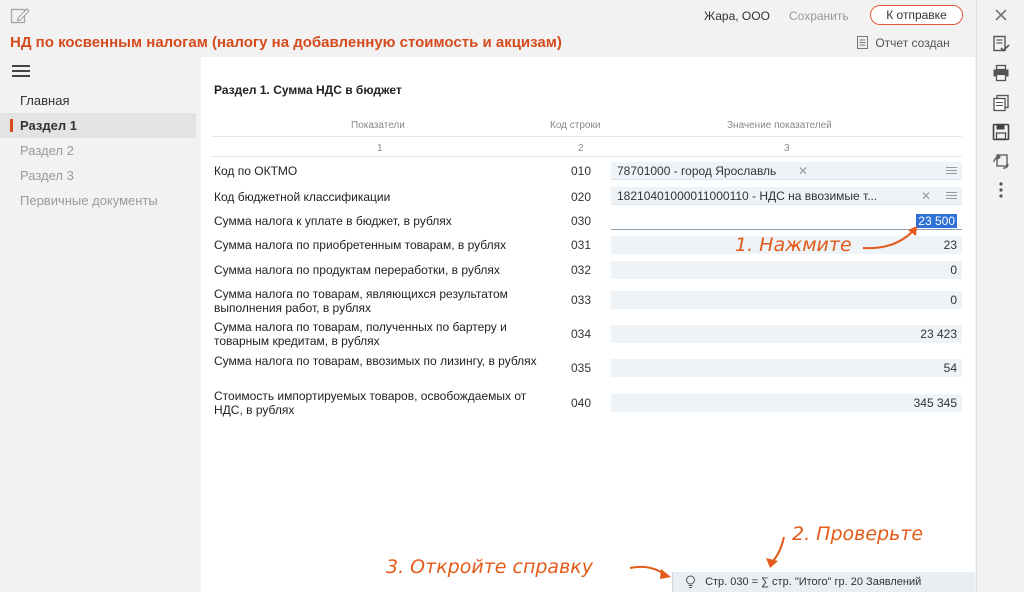 The height and width of the screenshot is (592, 1024). Describe the element at coordinates (581, 171) in the screenshot. I see `row-code-010: 010` at that location.